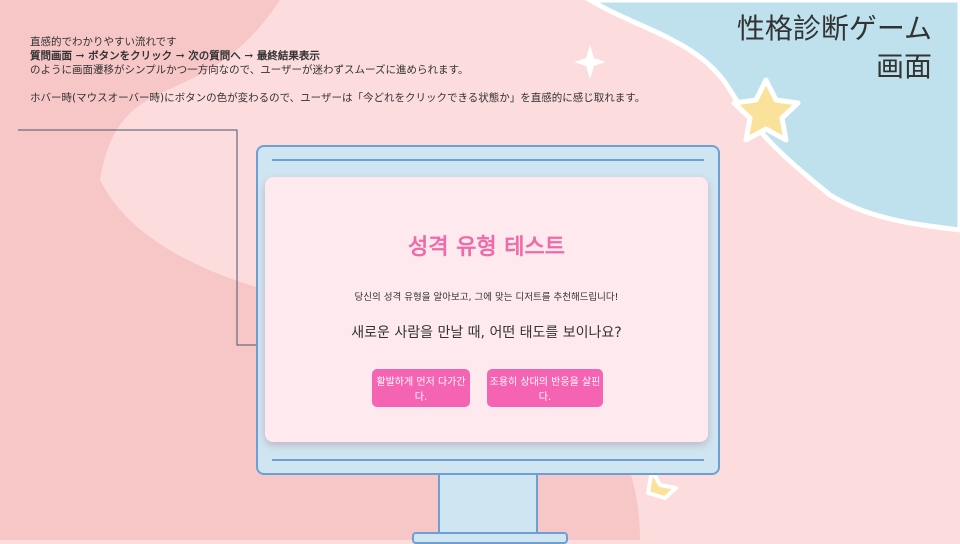 The width and height of the screenshot is (960, 544). Describe the element at coordinates (488, 460) in the screenshot. I see `monitor-bottom-bar` at that location.